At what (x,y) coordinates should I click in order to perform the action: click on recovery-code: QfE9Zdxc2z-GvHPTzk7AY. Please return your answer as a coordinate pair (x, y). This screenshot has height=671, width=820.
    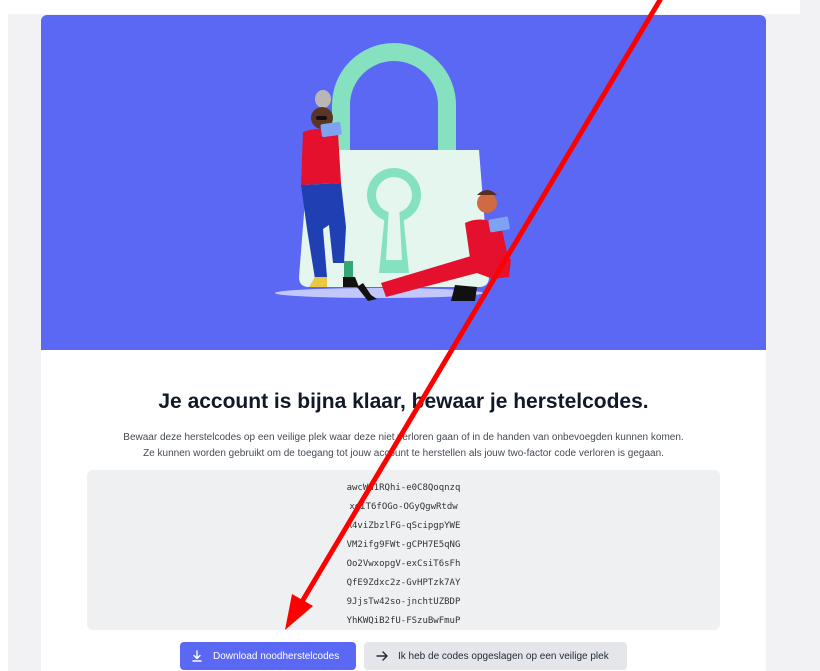
    Looking at the image, I should click on (403, 583).